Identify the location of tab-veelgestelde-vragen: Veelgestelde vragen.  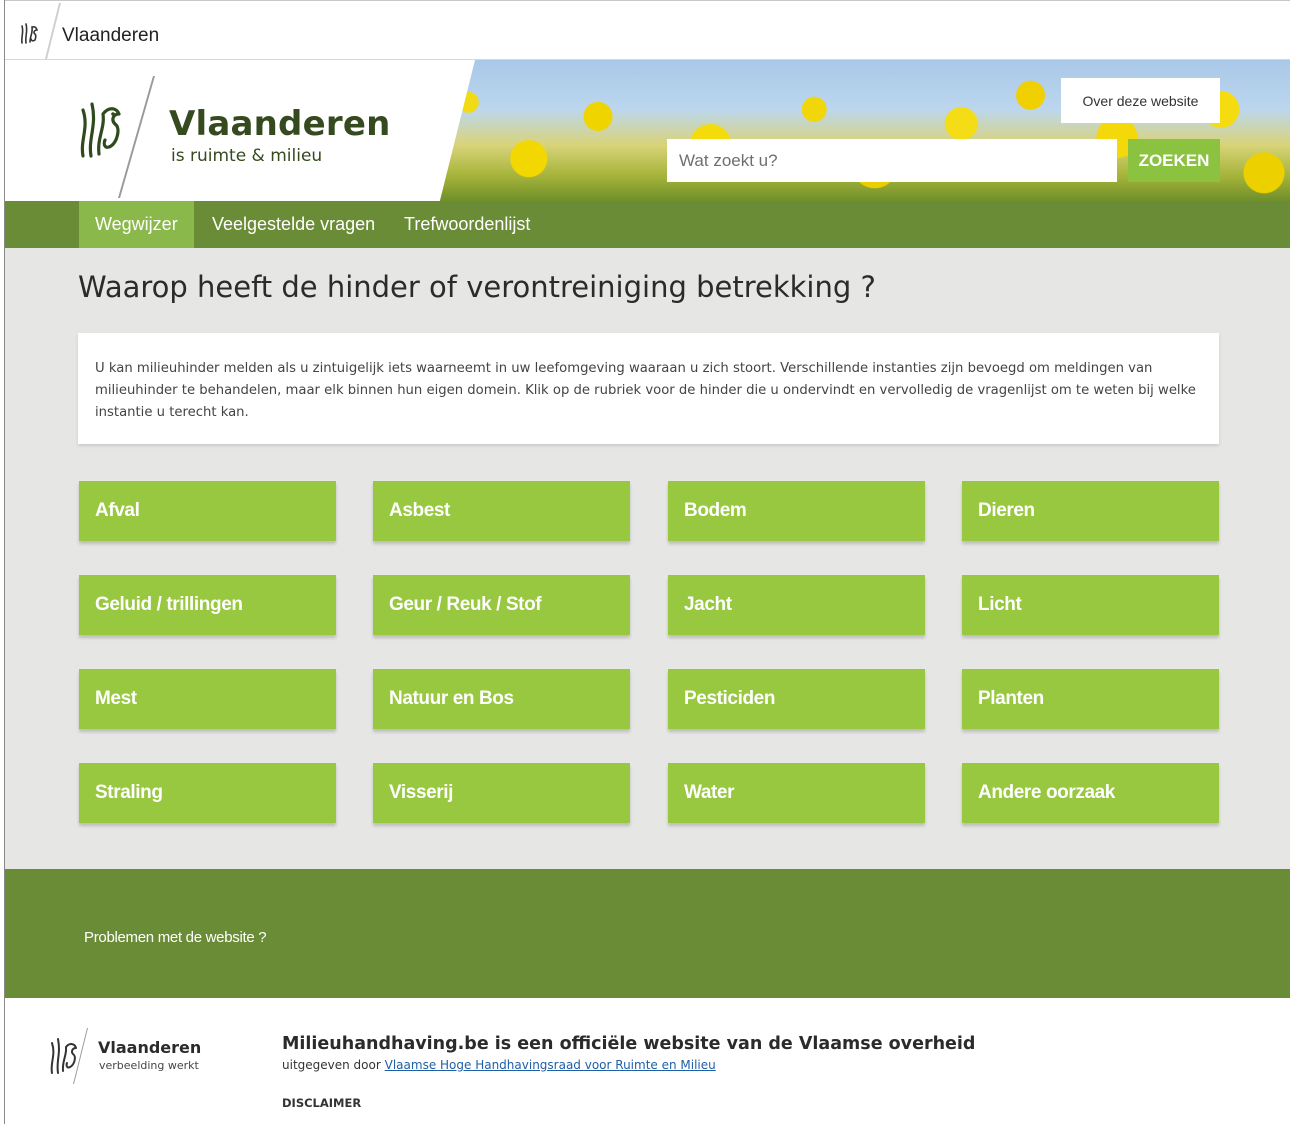
(293, 224).